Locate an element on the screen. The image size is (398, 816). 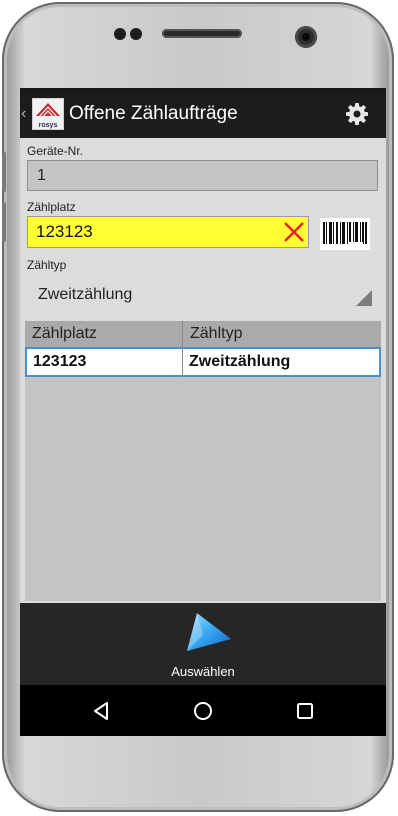
front-camera is located at coordinates (306, 37).